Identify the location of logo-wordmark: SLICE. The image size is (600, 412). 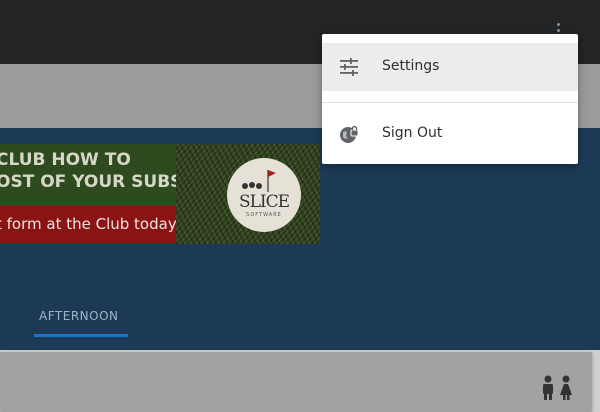
(264, 202).